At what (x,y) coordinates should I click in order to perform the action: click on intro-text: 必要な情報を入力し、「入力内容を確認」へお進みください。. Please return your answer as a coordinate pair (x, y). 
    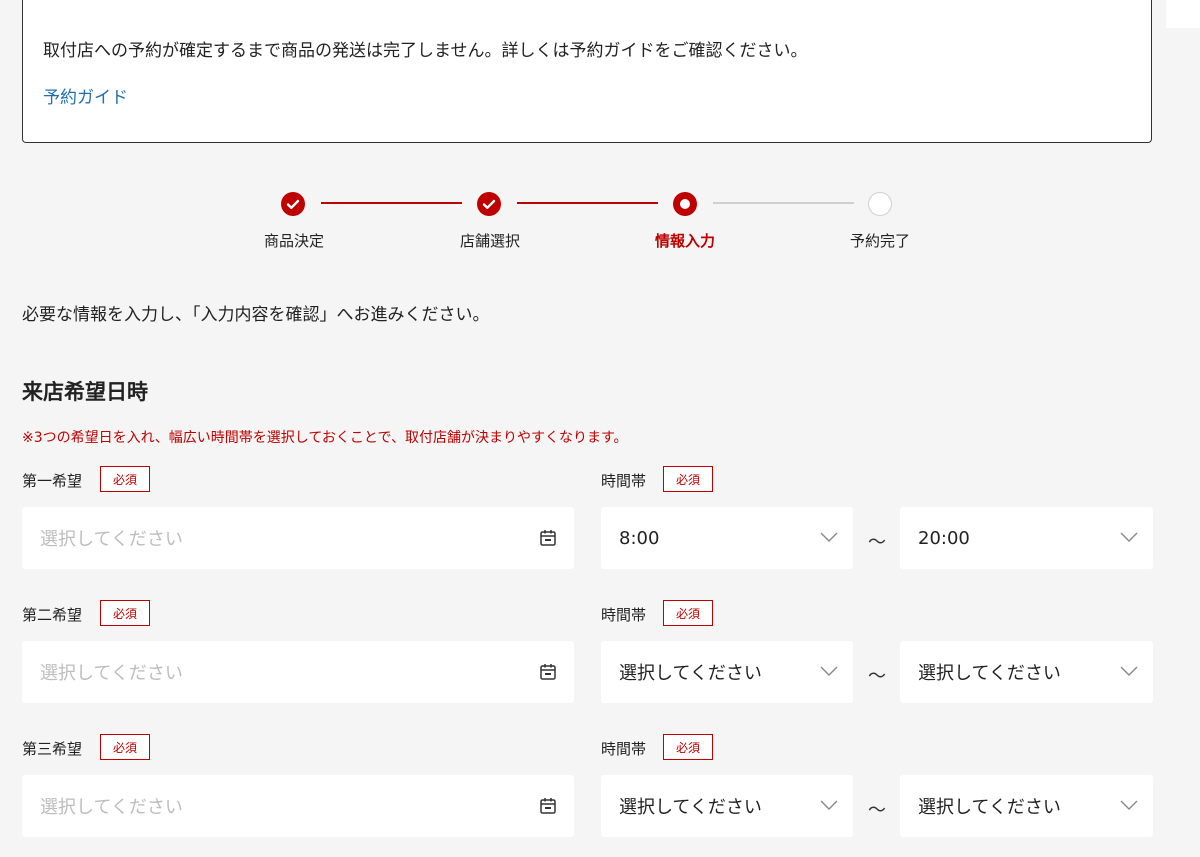
    Looking at the image, I should click on (256, 315).